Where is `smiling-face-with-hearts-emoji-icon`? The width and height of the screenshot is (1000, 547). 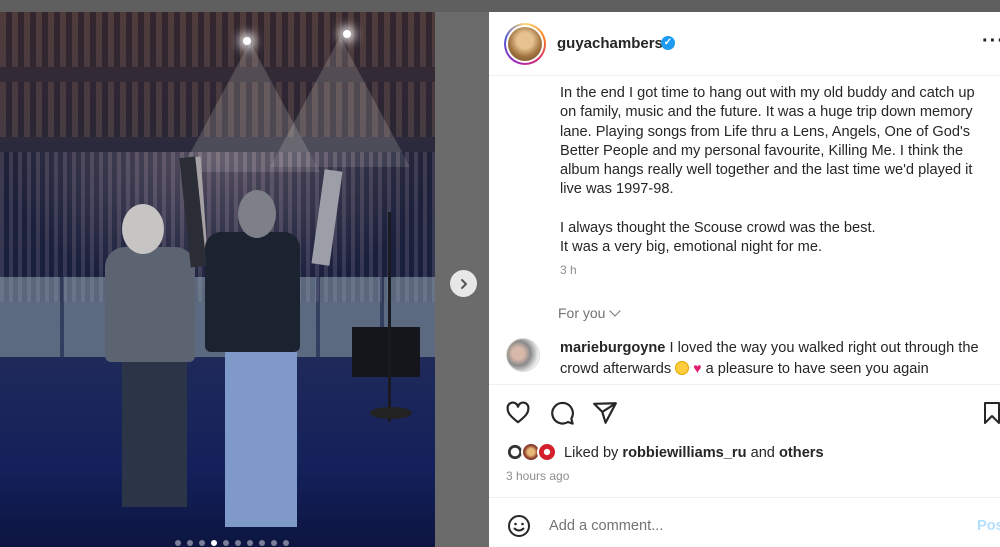 smiling-face-with-hearts-emoji-icon is located at coordinates (682, 367).